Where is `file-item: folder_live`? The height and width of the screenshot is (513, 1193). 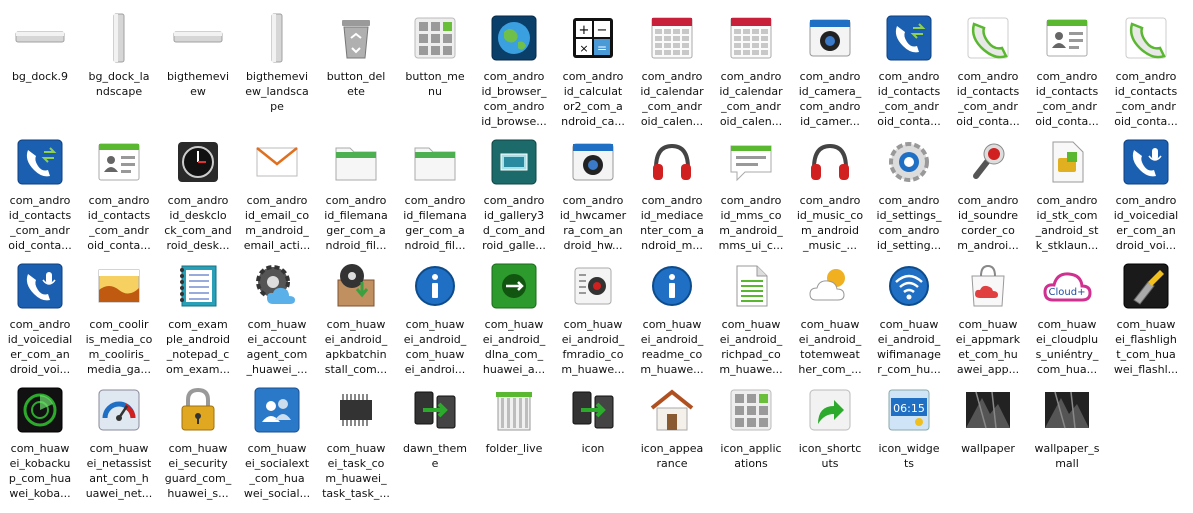 file-item: folder_live is located at coordinates (514, 437).